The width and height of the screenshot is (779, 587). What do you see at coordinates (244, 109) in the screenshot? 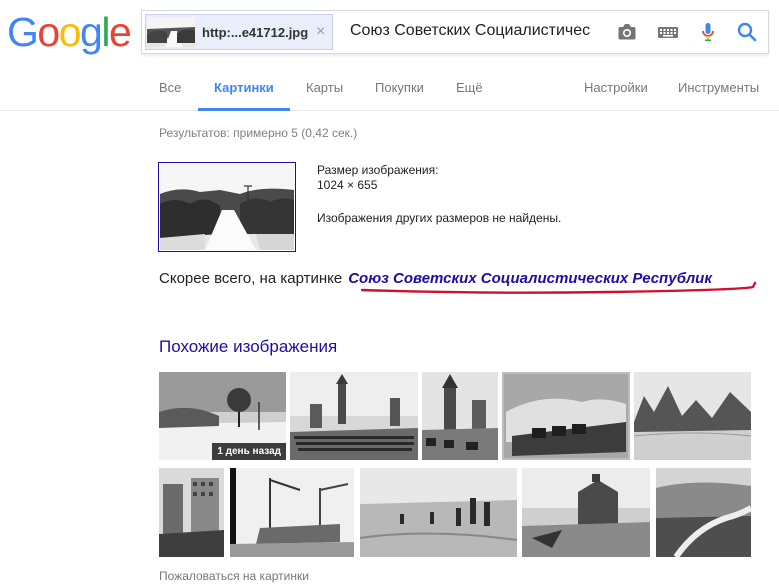
I see `active-tab-indicator` at bounding box center [244, 109].